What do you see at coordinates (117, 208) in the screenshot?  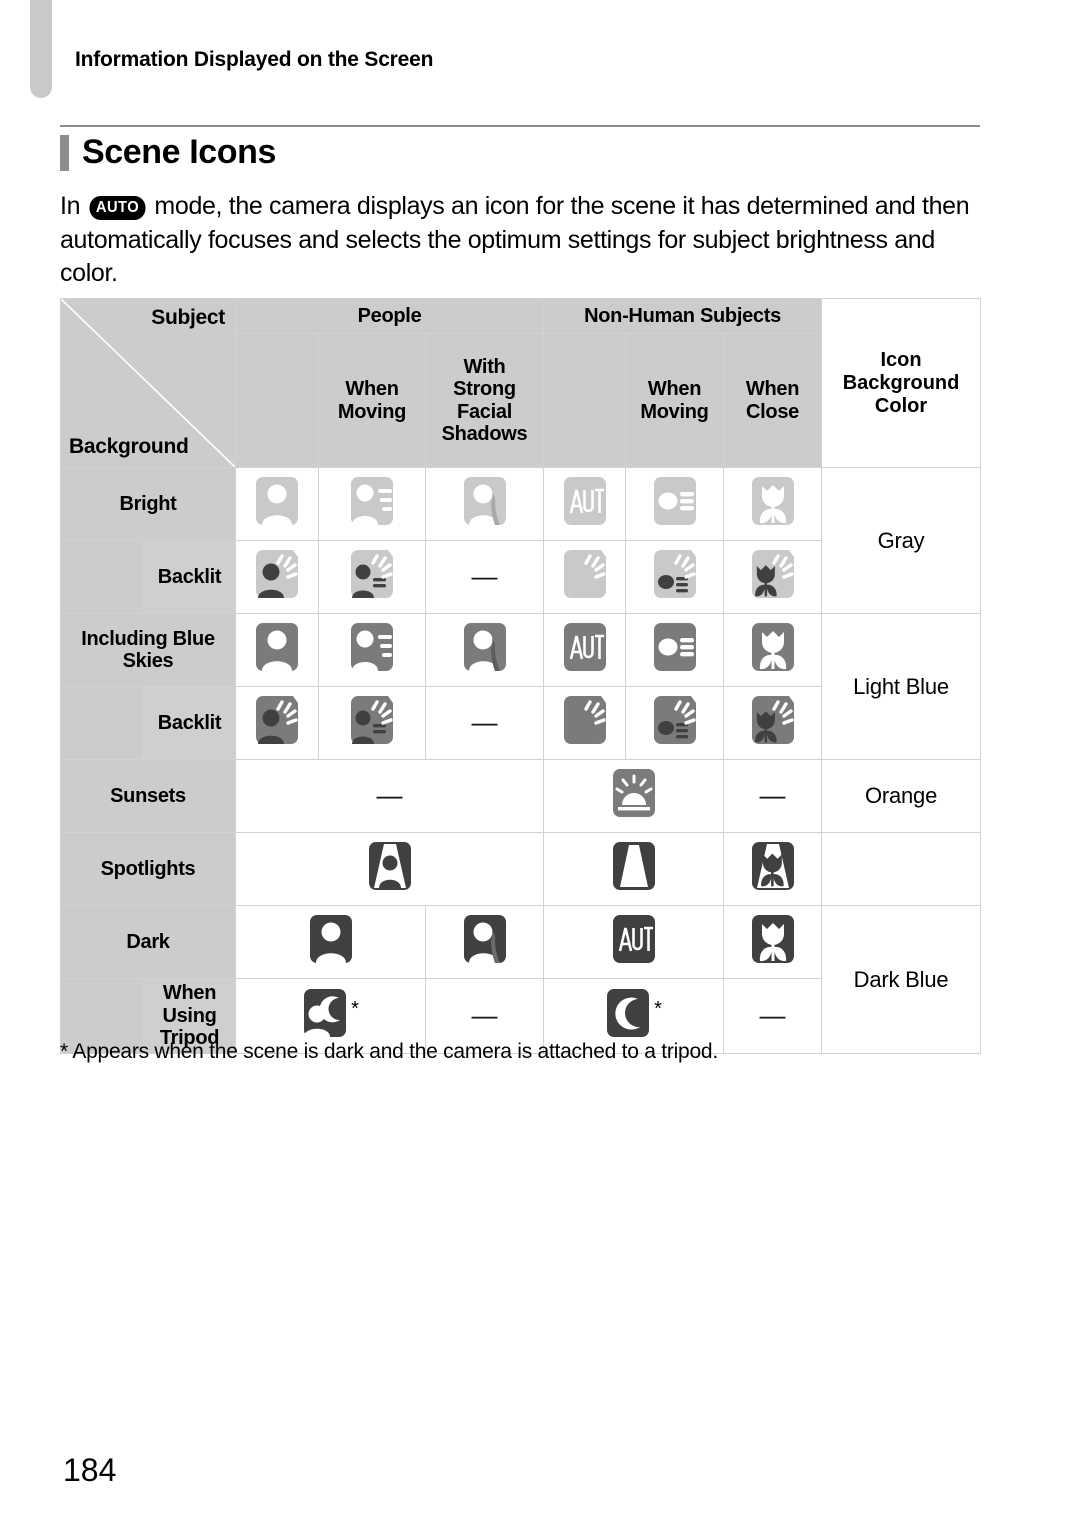 I see `auto-mode-badge-icon: AUTO` at bounding box center [117, 208].